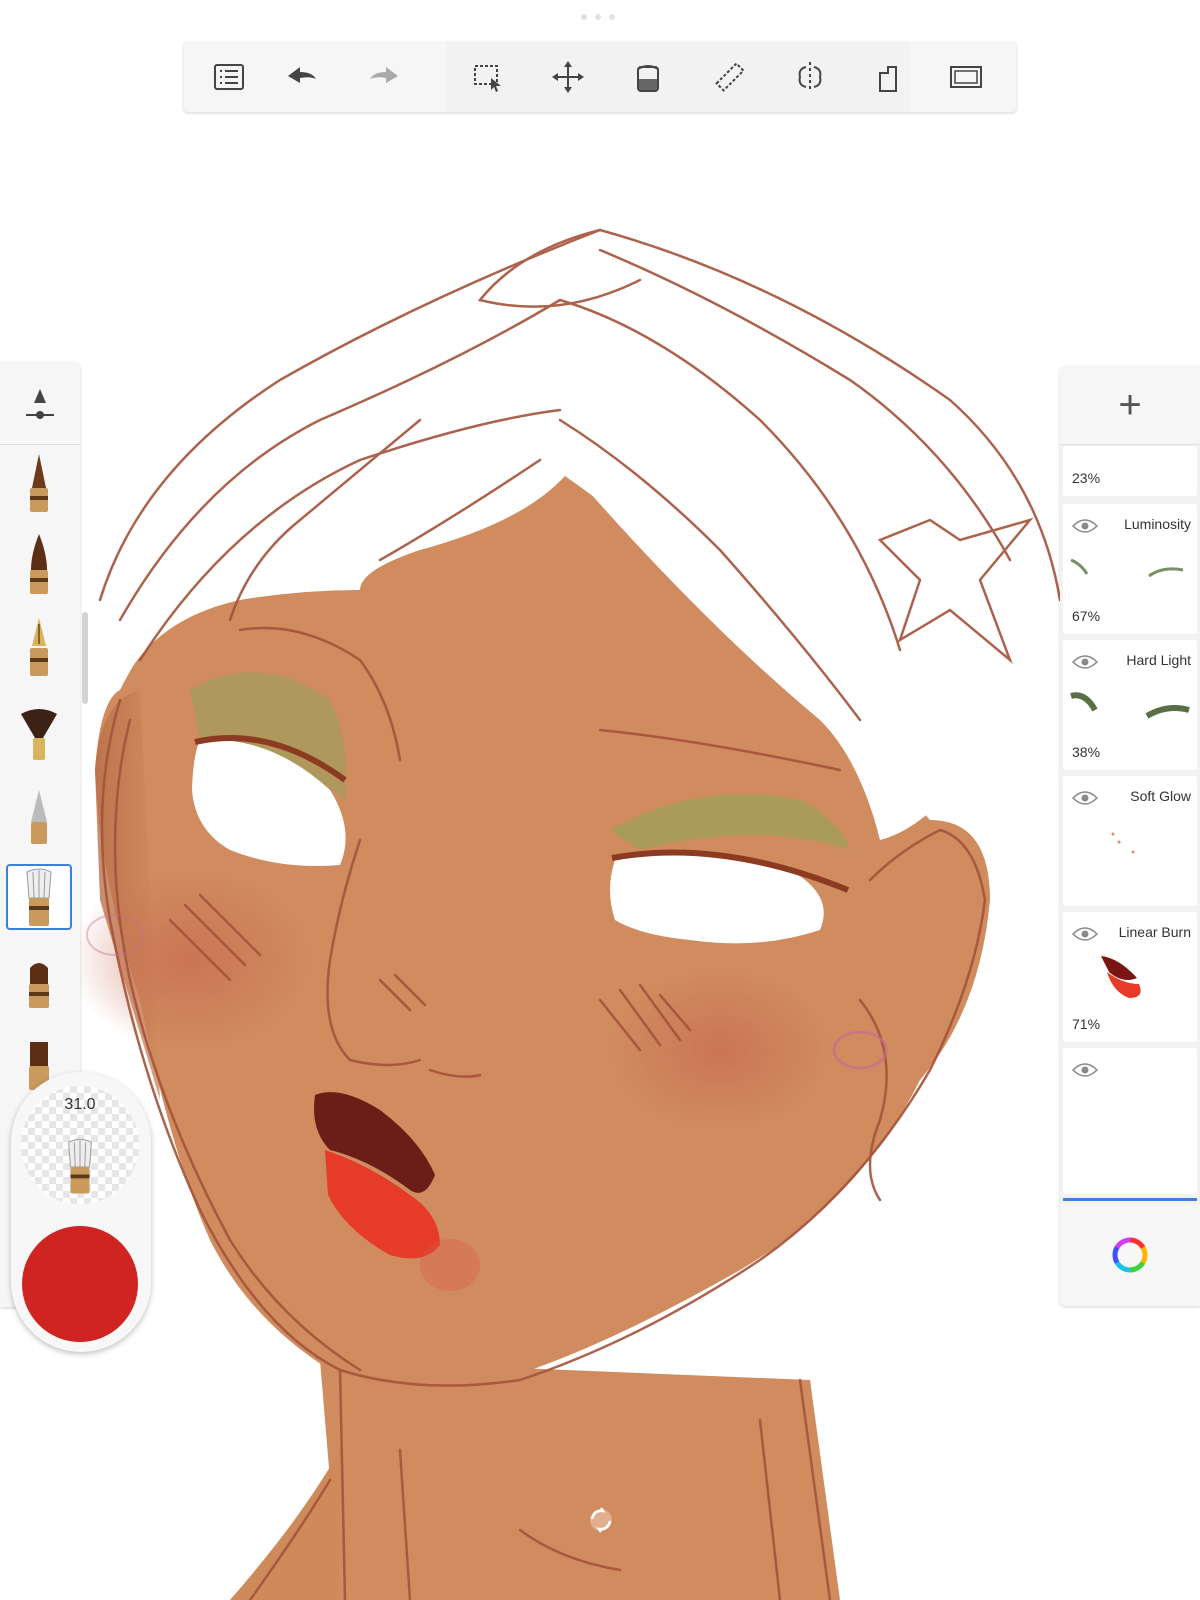 The width and height of the screenshot is (1200, 1600). I want to click on blender-brush, so click(39, 981).